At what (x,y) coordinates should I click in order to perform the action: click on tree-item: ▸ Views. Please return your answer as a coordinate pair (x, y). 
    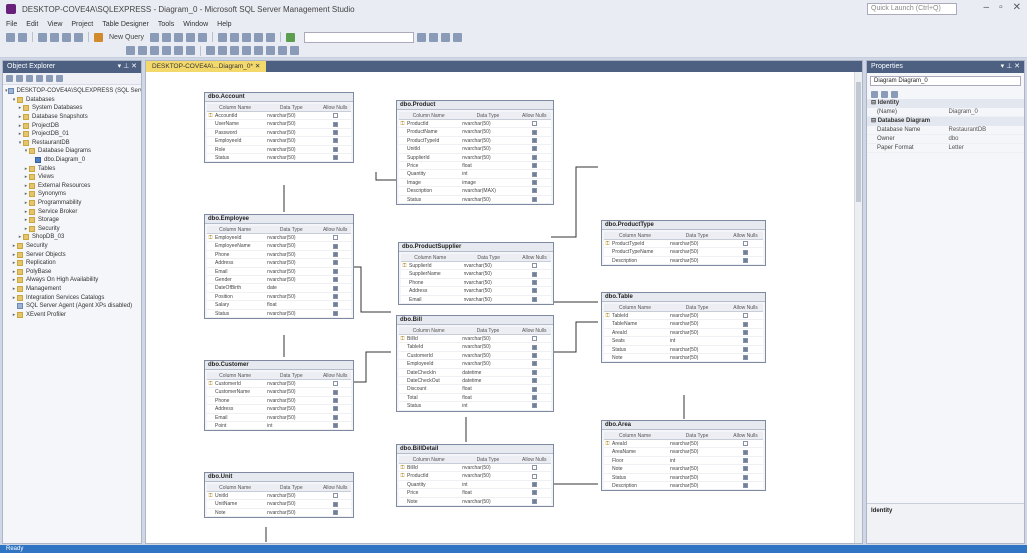
    Looking at the image, I should click on (72, 177).